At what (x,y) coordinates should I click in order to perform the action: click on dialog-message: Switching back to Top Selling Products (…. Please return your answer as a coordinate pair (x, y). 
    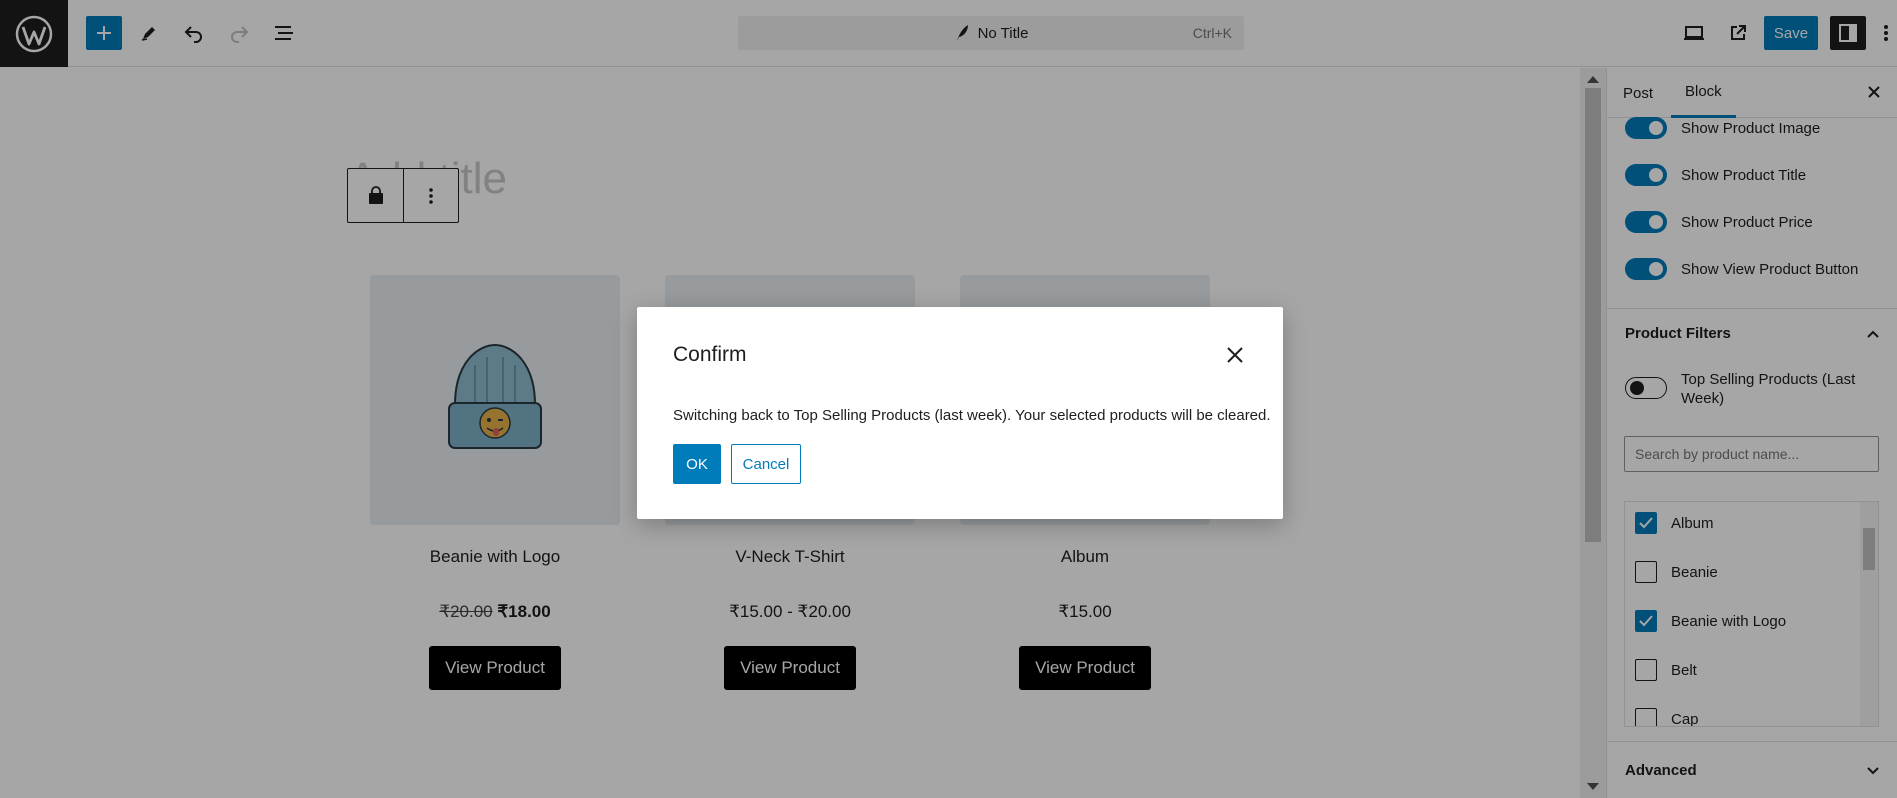
    Looking at the image, I should click on (972, 415).